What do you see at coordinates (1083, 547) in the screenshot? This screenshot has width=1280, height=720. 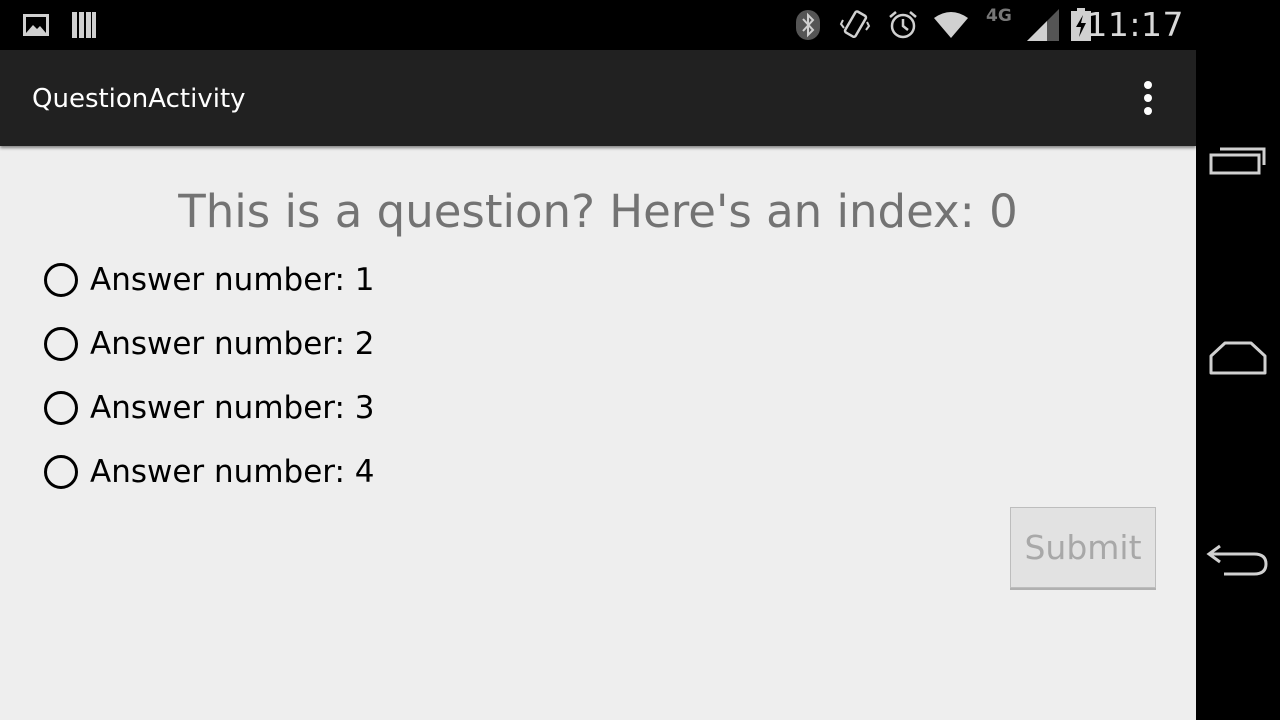 I see `submit-button: Submit` at bounding box center [1083, 547].